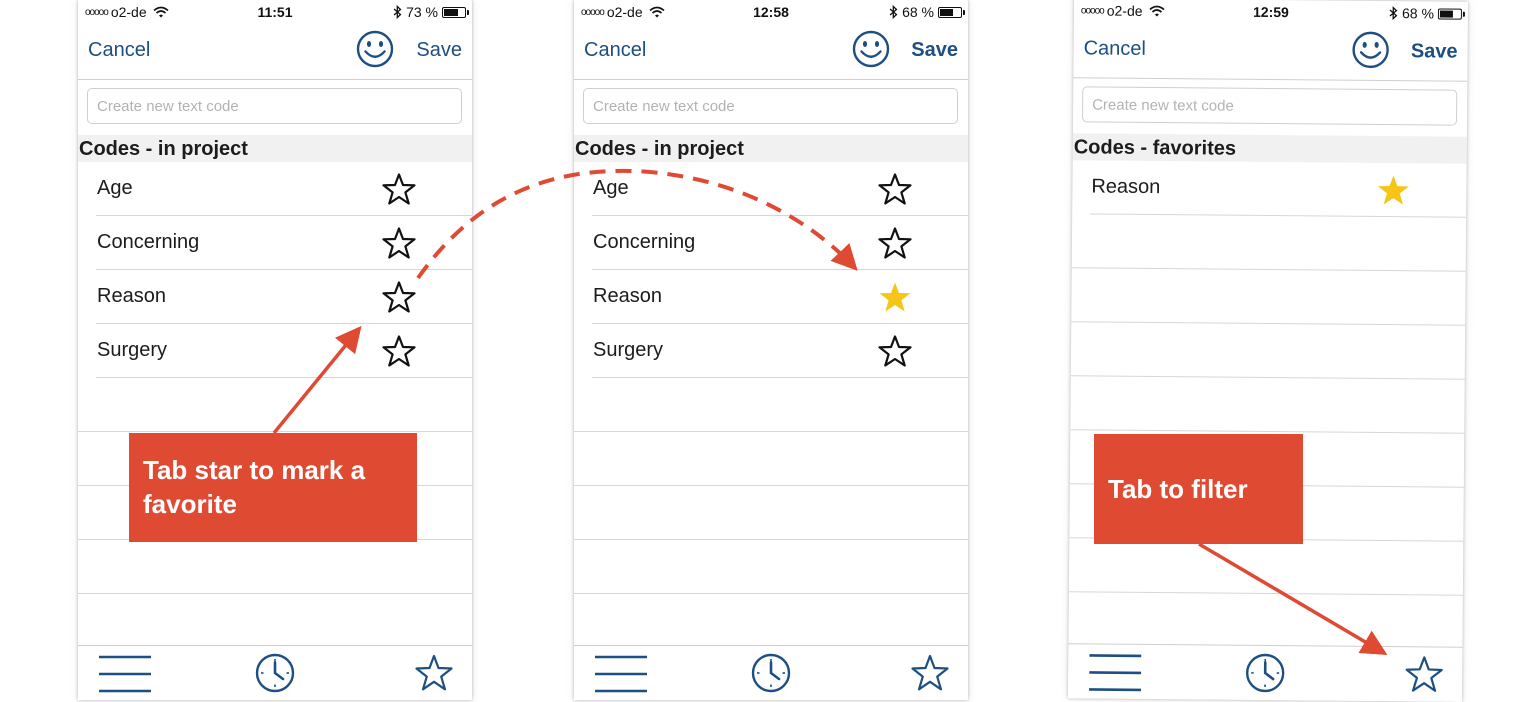 This screenshot has width=1540, height=702. Describe the element at coordinates (771, 12) in the screenshot. I see `status-bar: ooooo o2-de 12:58 68 %` at that location.